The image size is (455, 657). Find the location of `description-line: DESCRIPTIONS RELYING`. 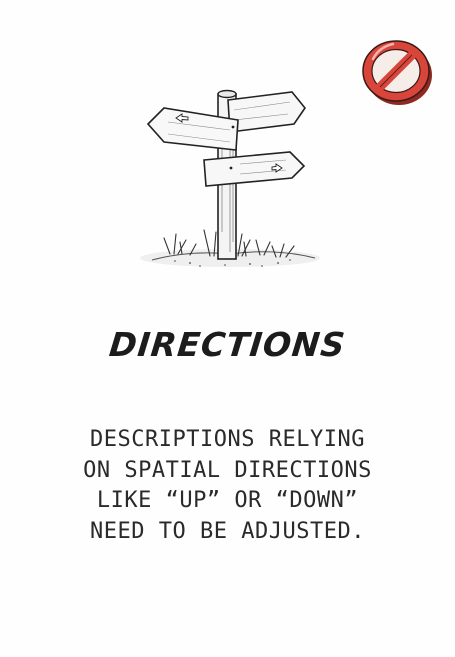

description-line: DESCRIPTIONS RELYING is located at coordinates (227, 439).